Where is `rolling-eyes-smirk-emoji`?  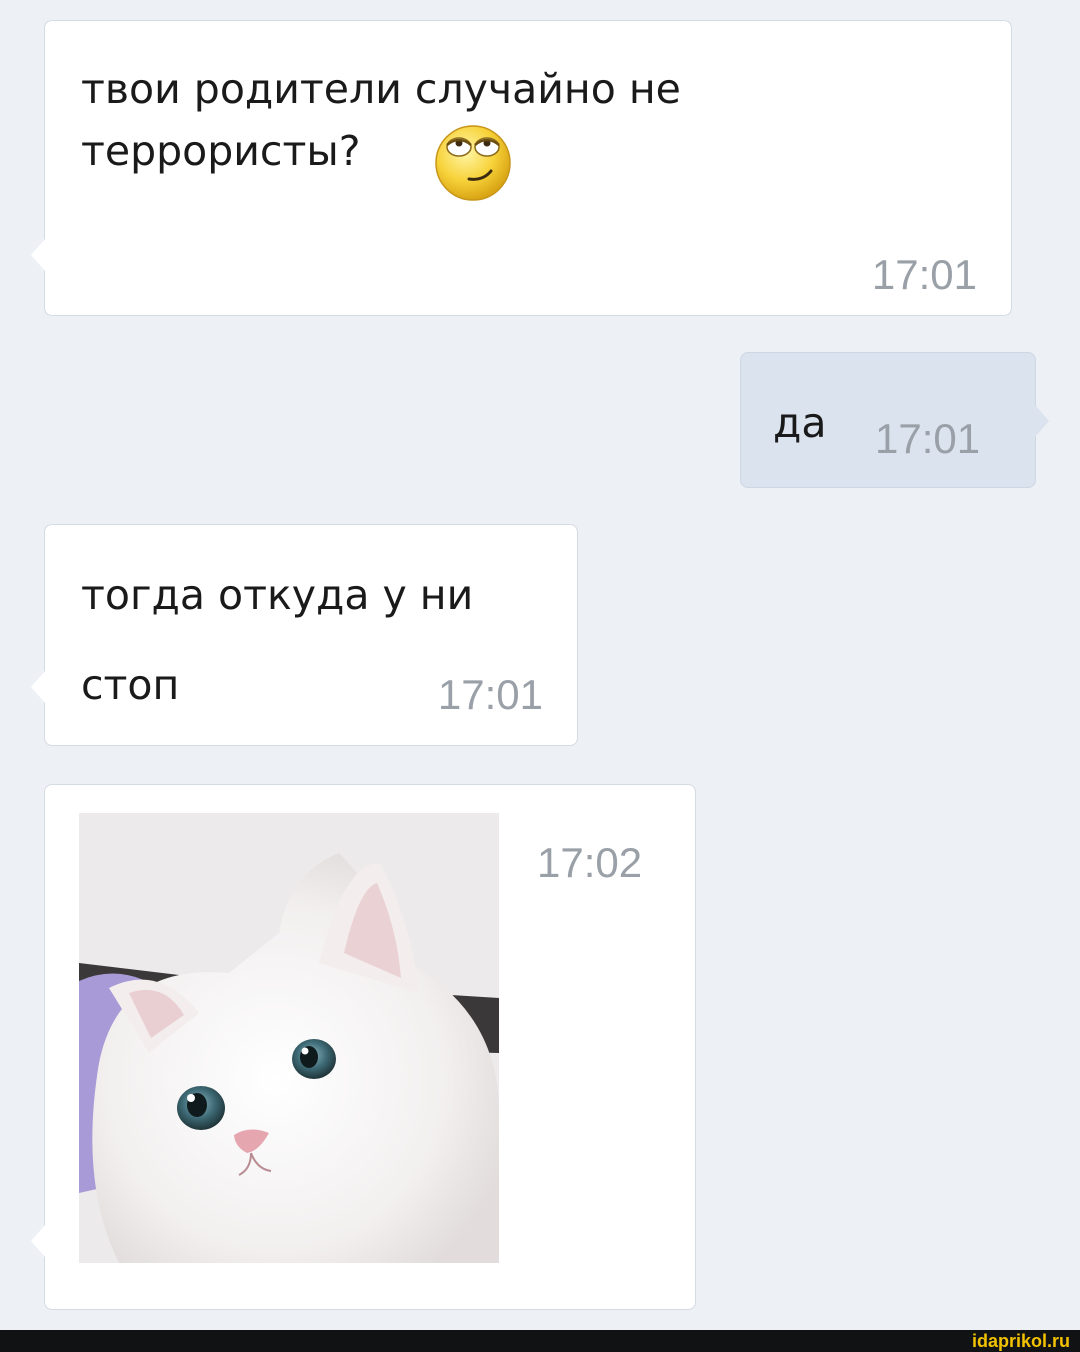 rolling-eyes-smirk-emoji is located at coordinates (473, 163).